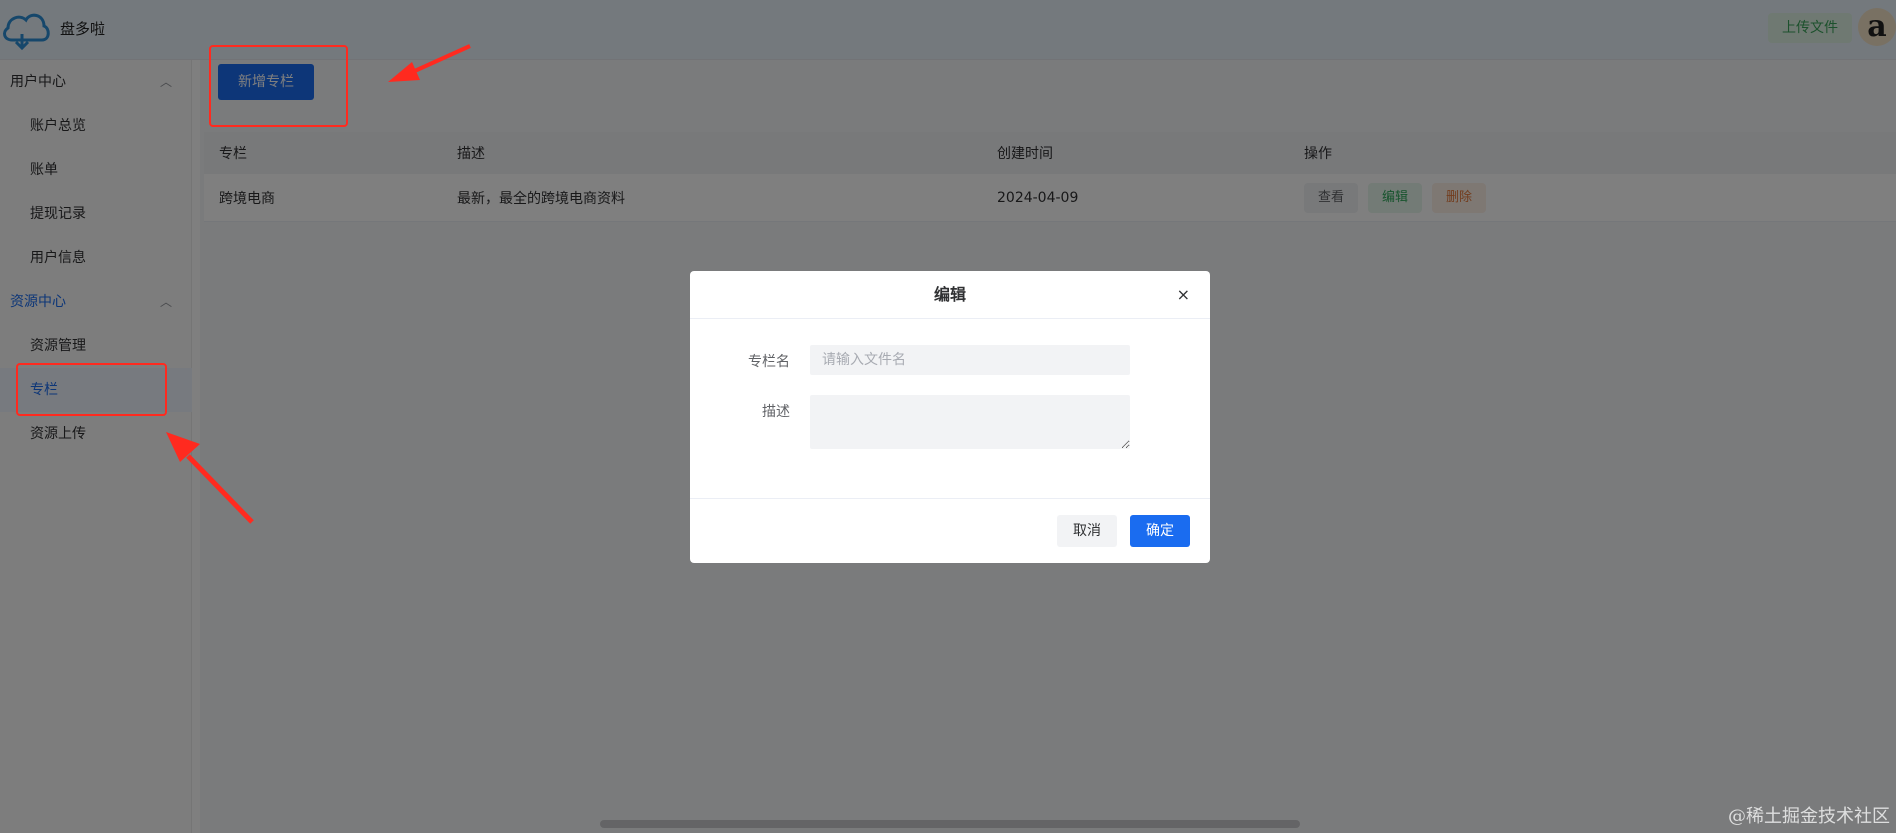  I want to click on dialog-header: 编辑 ×, so click(950, 295).